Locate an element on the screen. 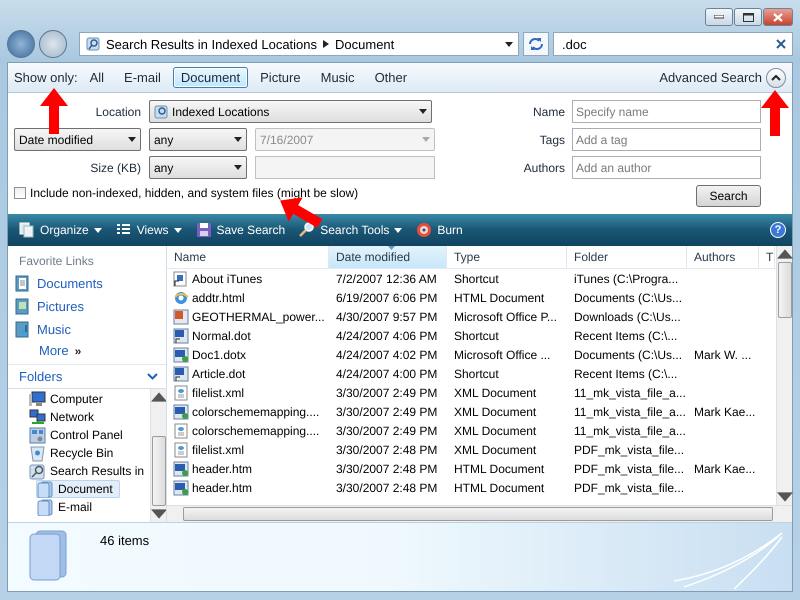 This screenshot has height=600, width=800. table-cell-text: Shortcut is located at coordinates (476, 279).